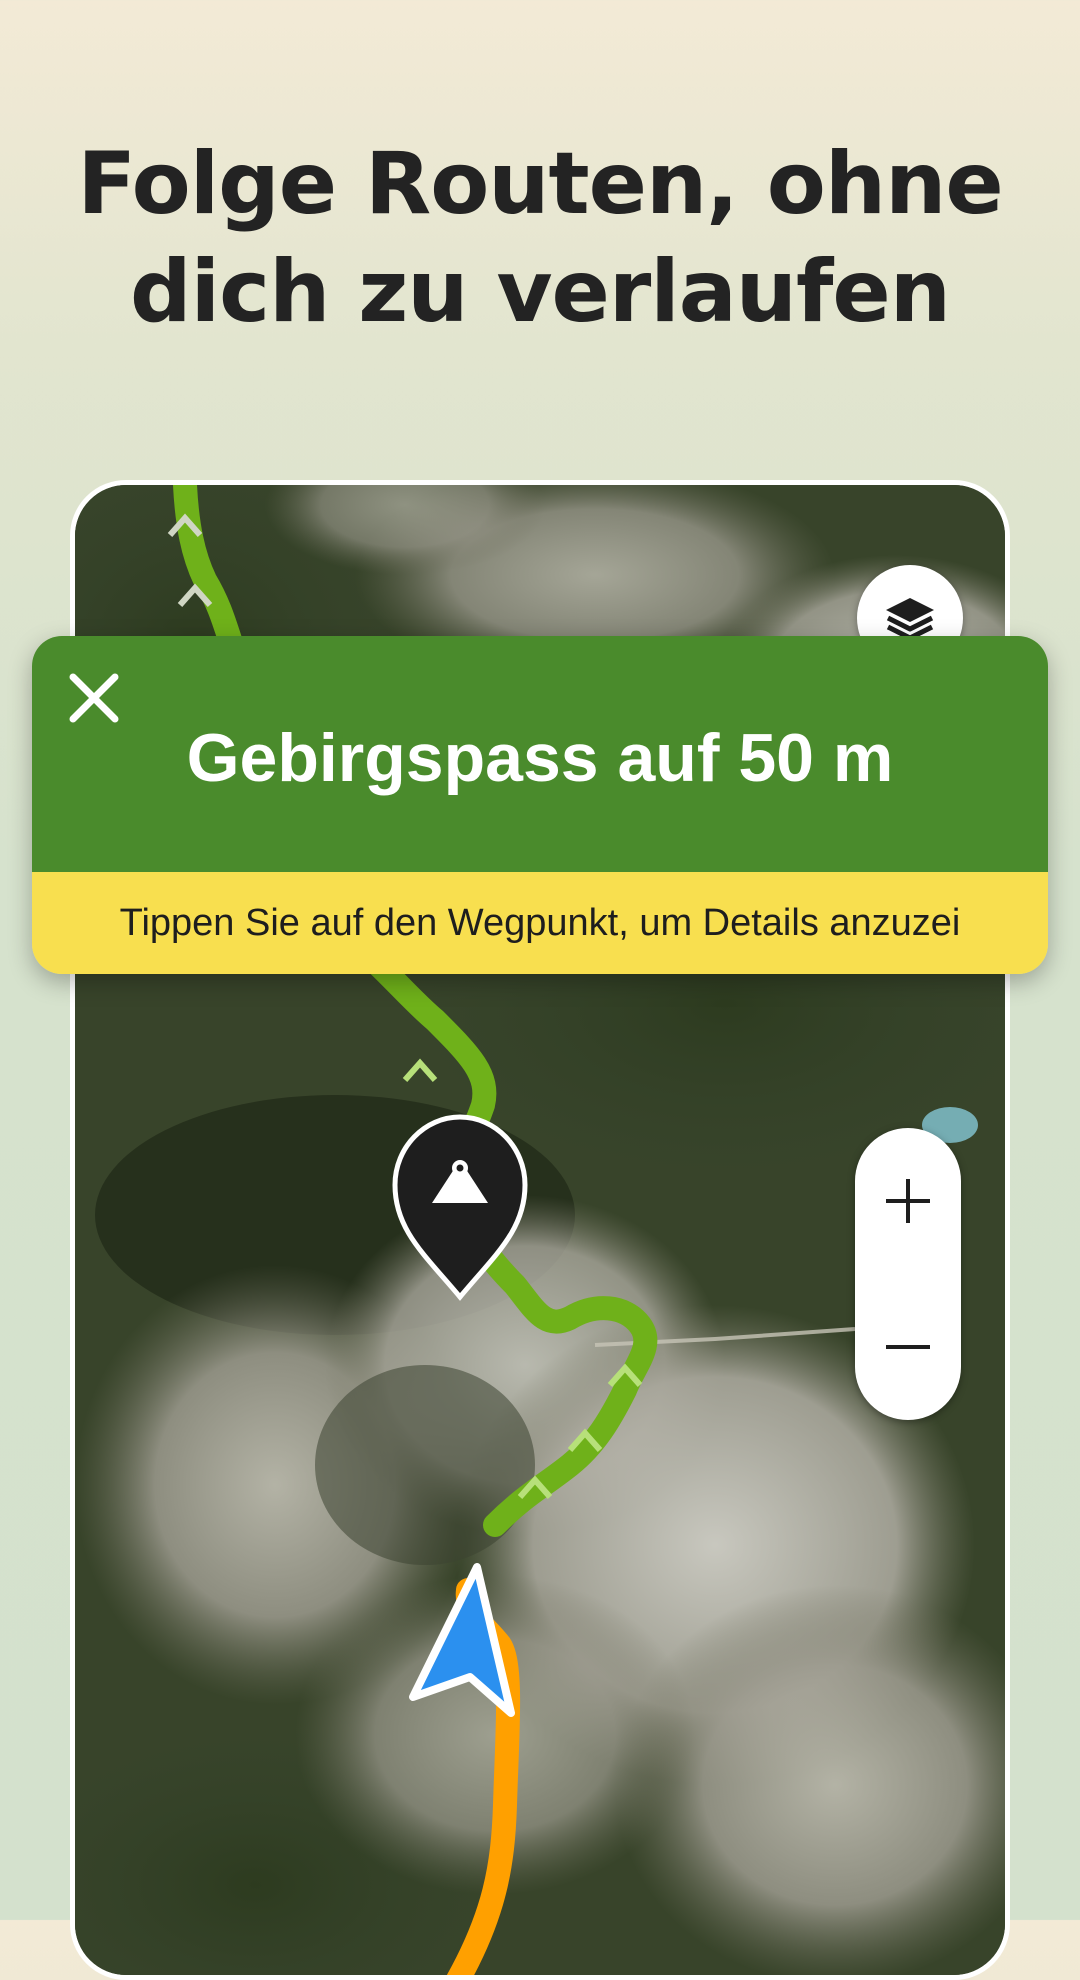 Image resolution: width=1080 pixels, height=1980 pixels. I want to click on rock-shadow, so click(425, 1465).